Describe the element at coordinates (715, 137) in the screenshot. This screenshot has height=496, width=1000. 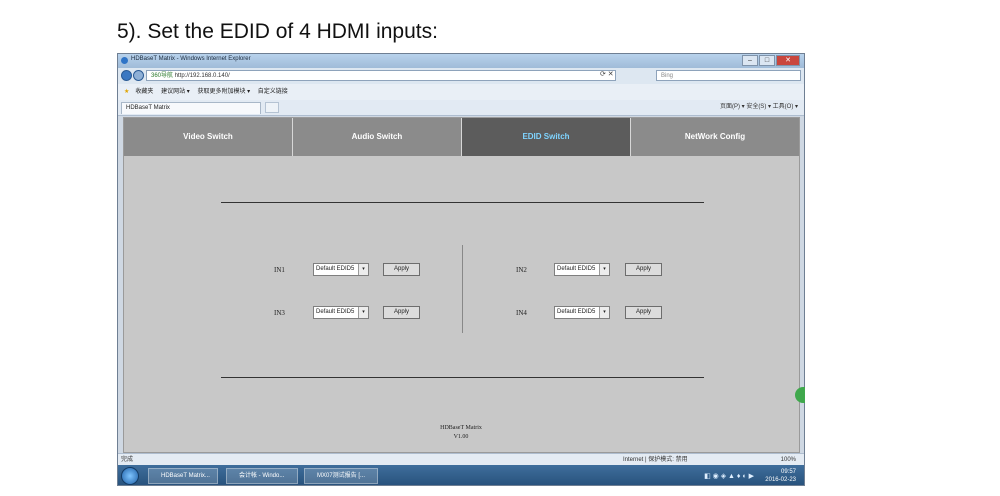
I see `tab-network-config: NetWork Config` at that location.